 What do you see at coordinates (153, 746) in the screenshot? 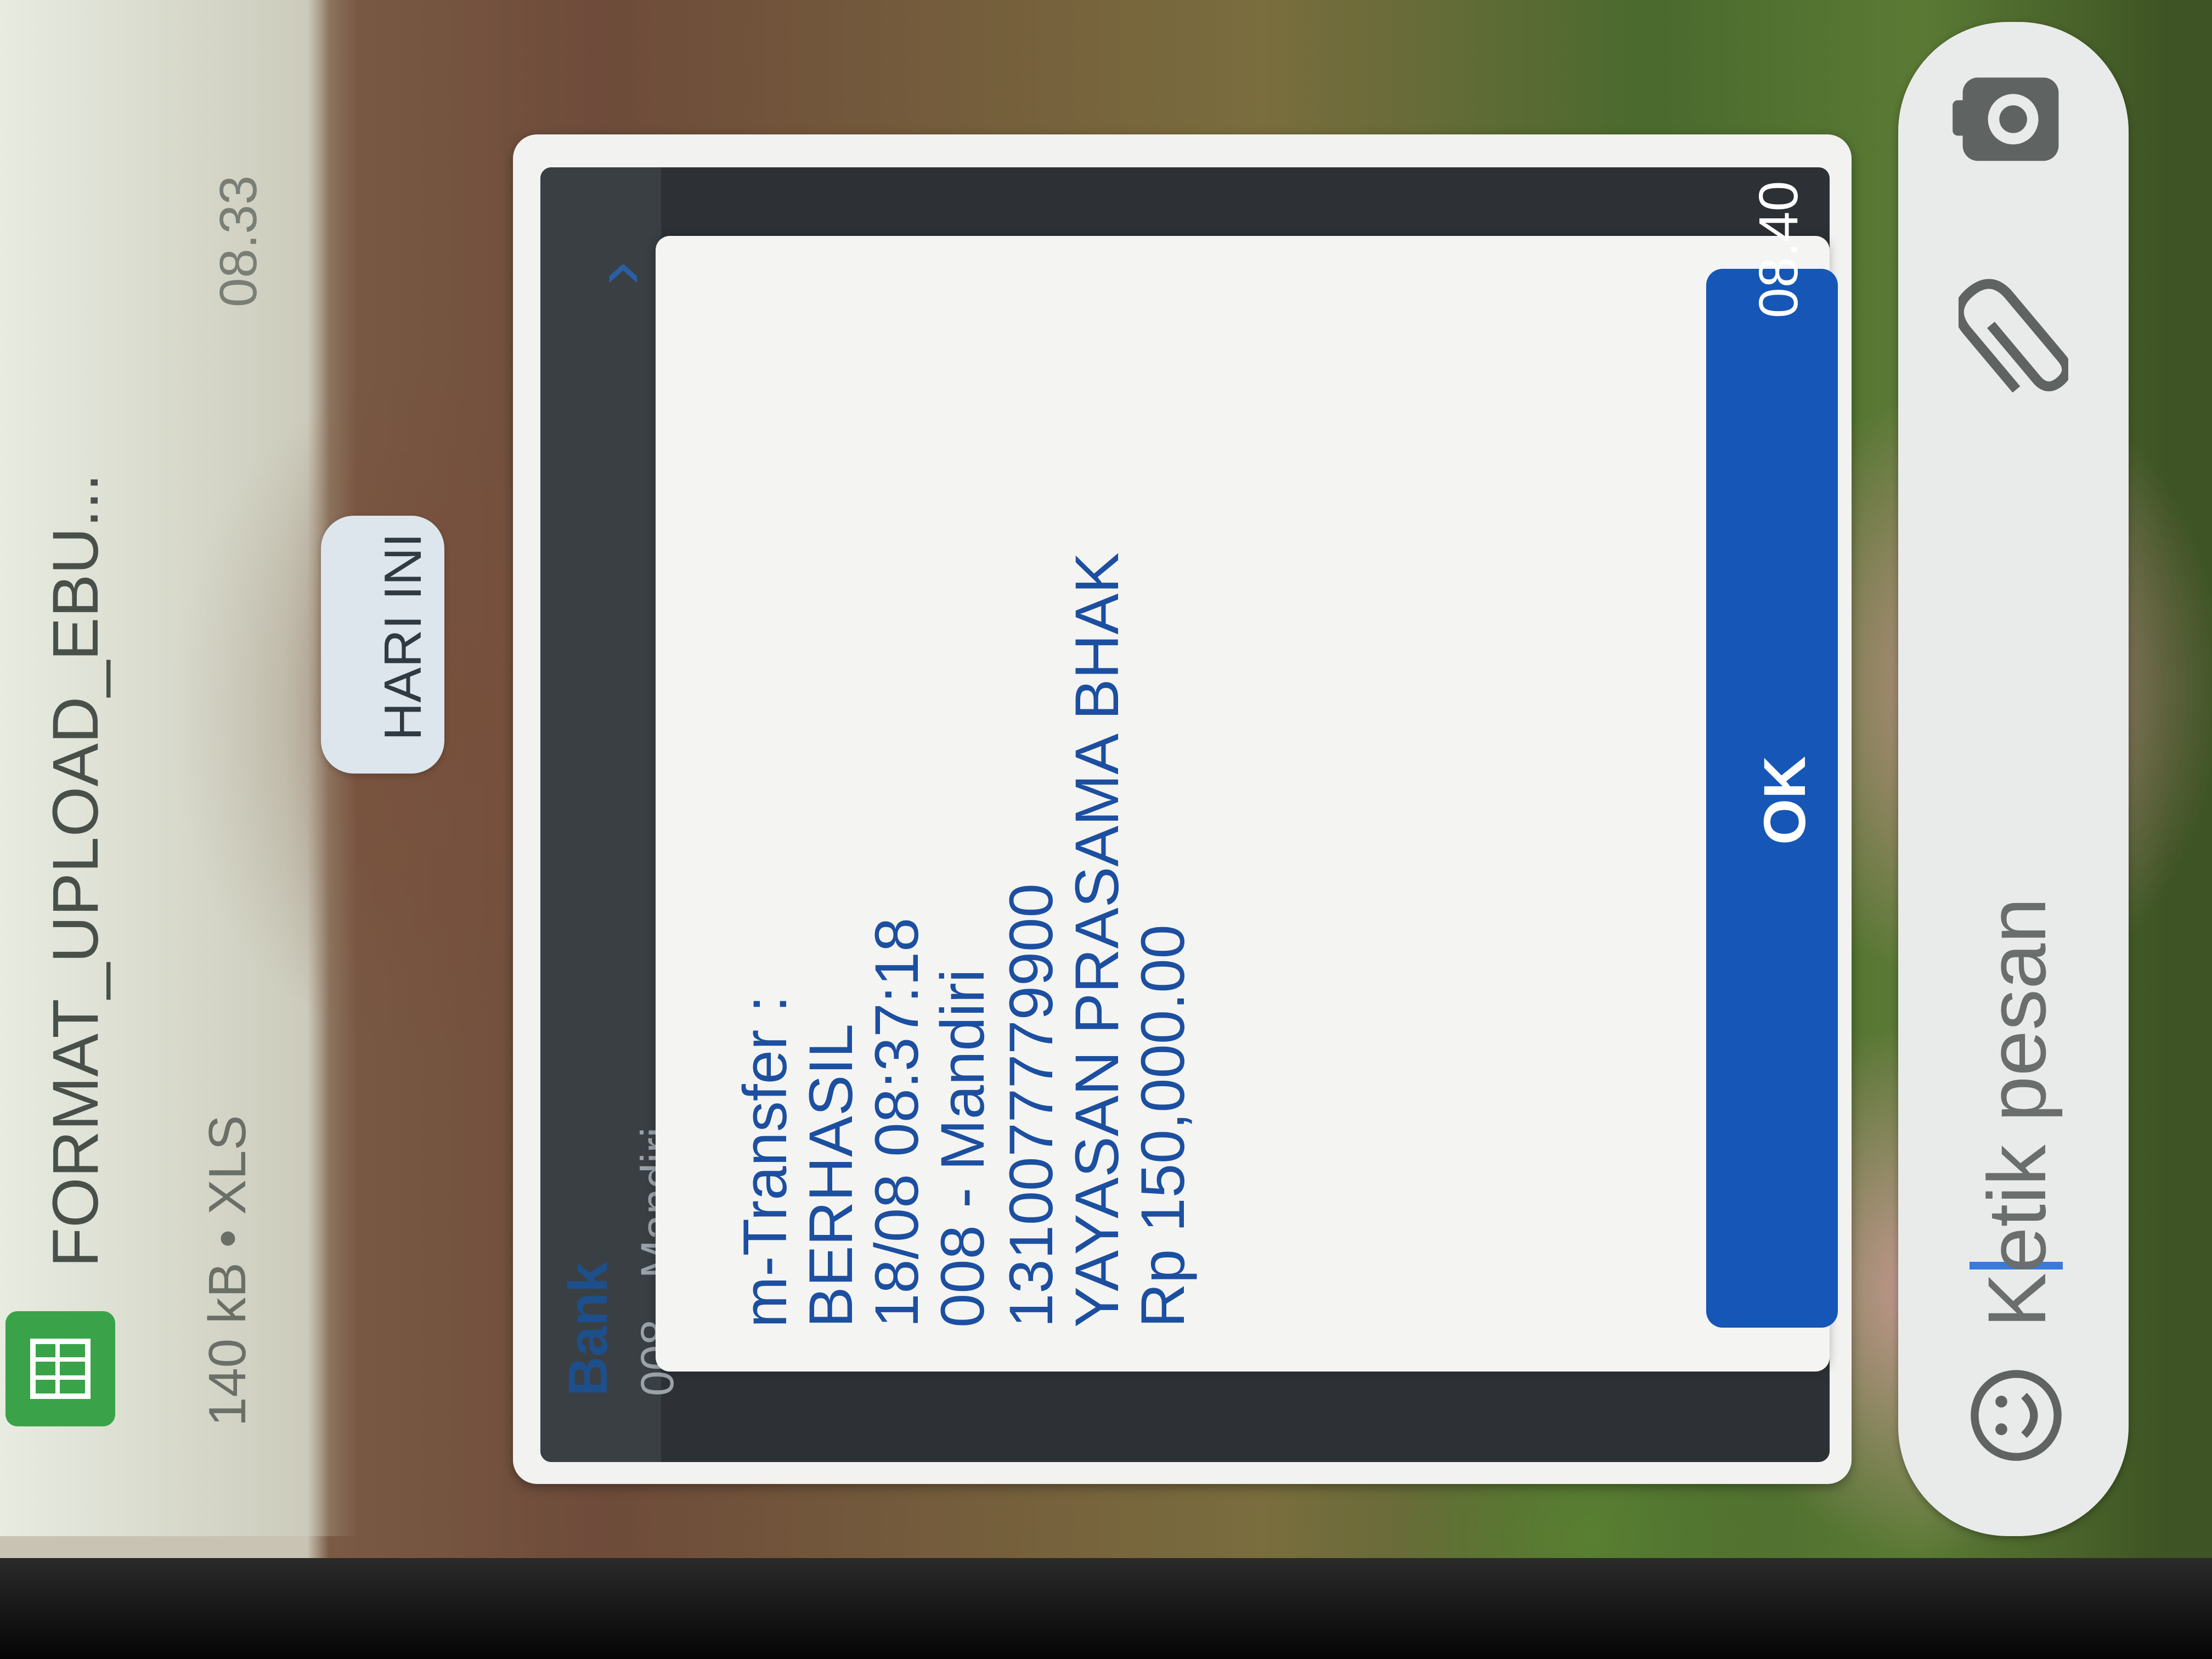
I see `file-message-bubble: FORMAT_UPLOAD_EBU... 140 kB • XLS 08.33` at bounding box center [153, 746].